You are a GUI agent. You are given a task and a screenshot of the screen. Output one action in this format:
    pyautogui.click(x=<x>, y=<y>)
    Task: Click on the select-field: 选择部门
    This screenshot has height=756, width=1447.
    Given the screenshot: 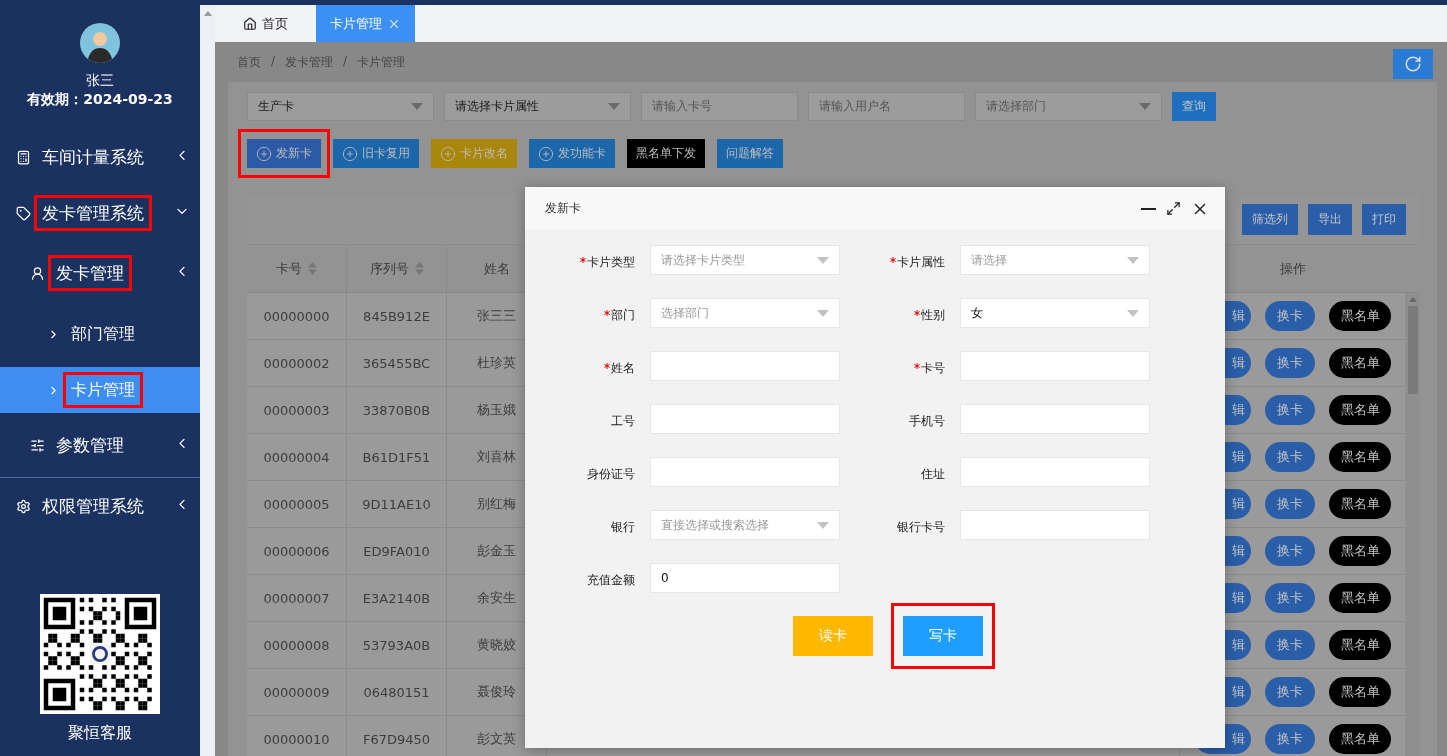 What is the action you would take?
    pyautogui.click(x=745, y=313)
    